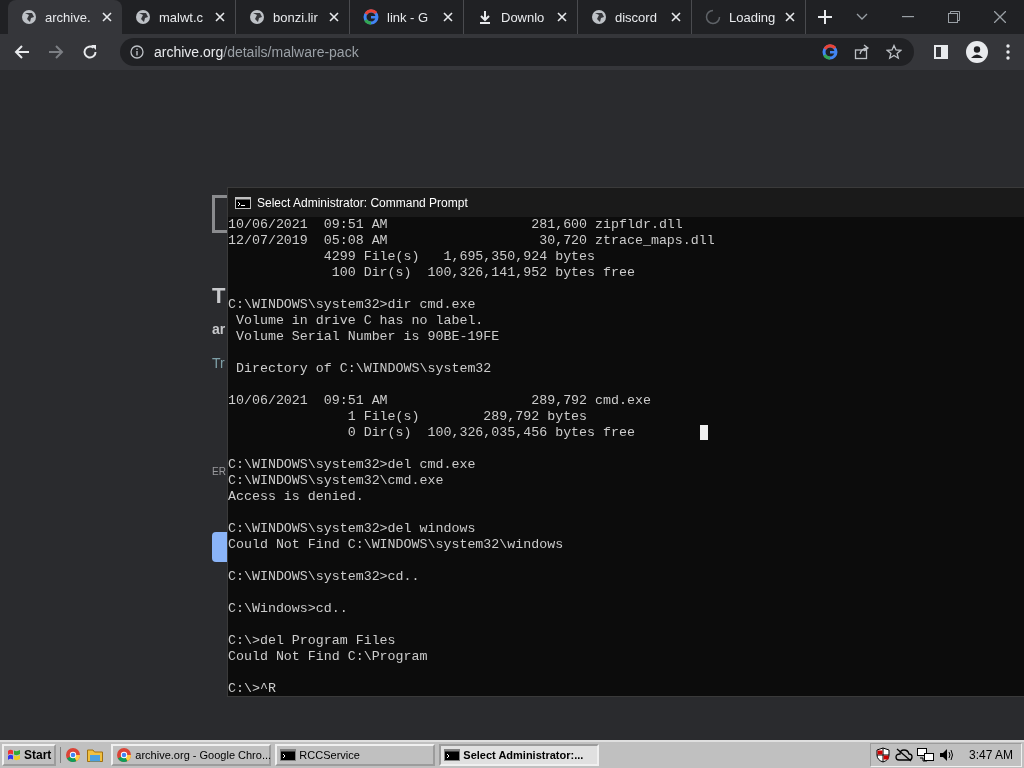  What do you see at coordinates (439, 401) in the screenshot?
I see `console-line: 10/06/2021 09:51 AM 289,792 cmd.exe` at bounding box center [439, 401].